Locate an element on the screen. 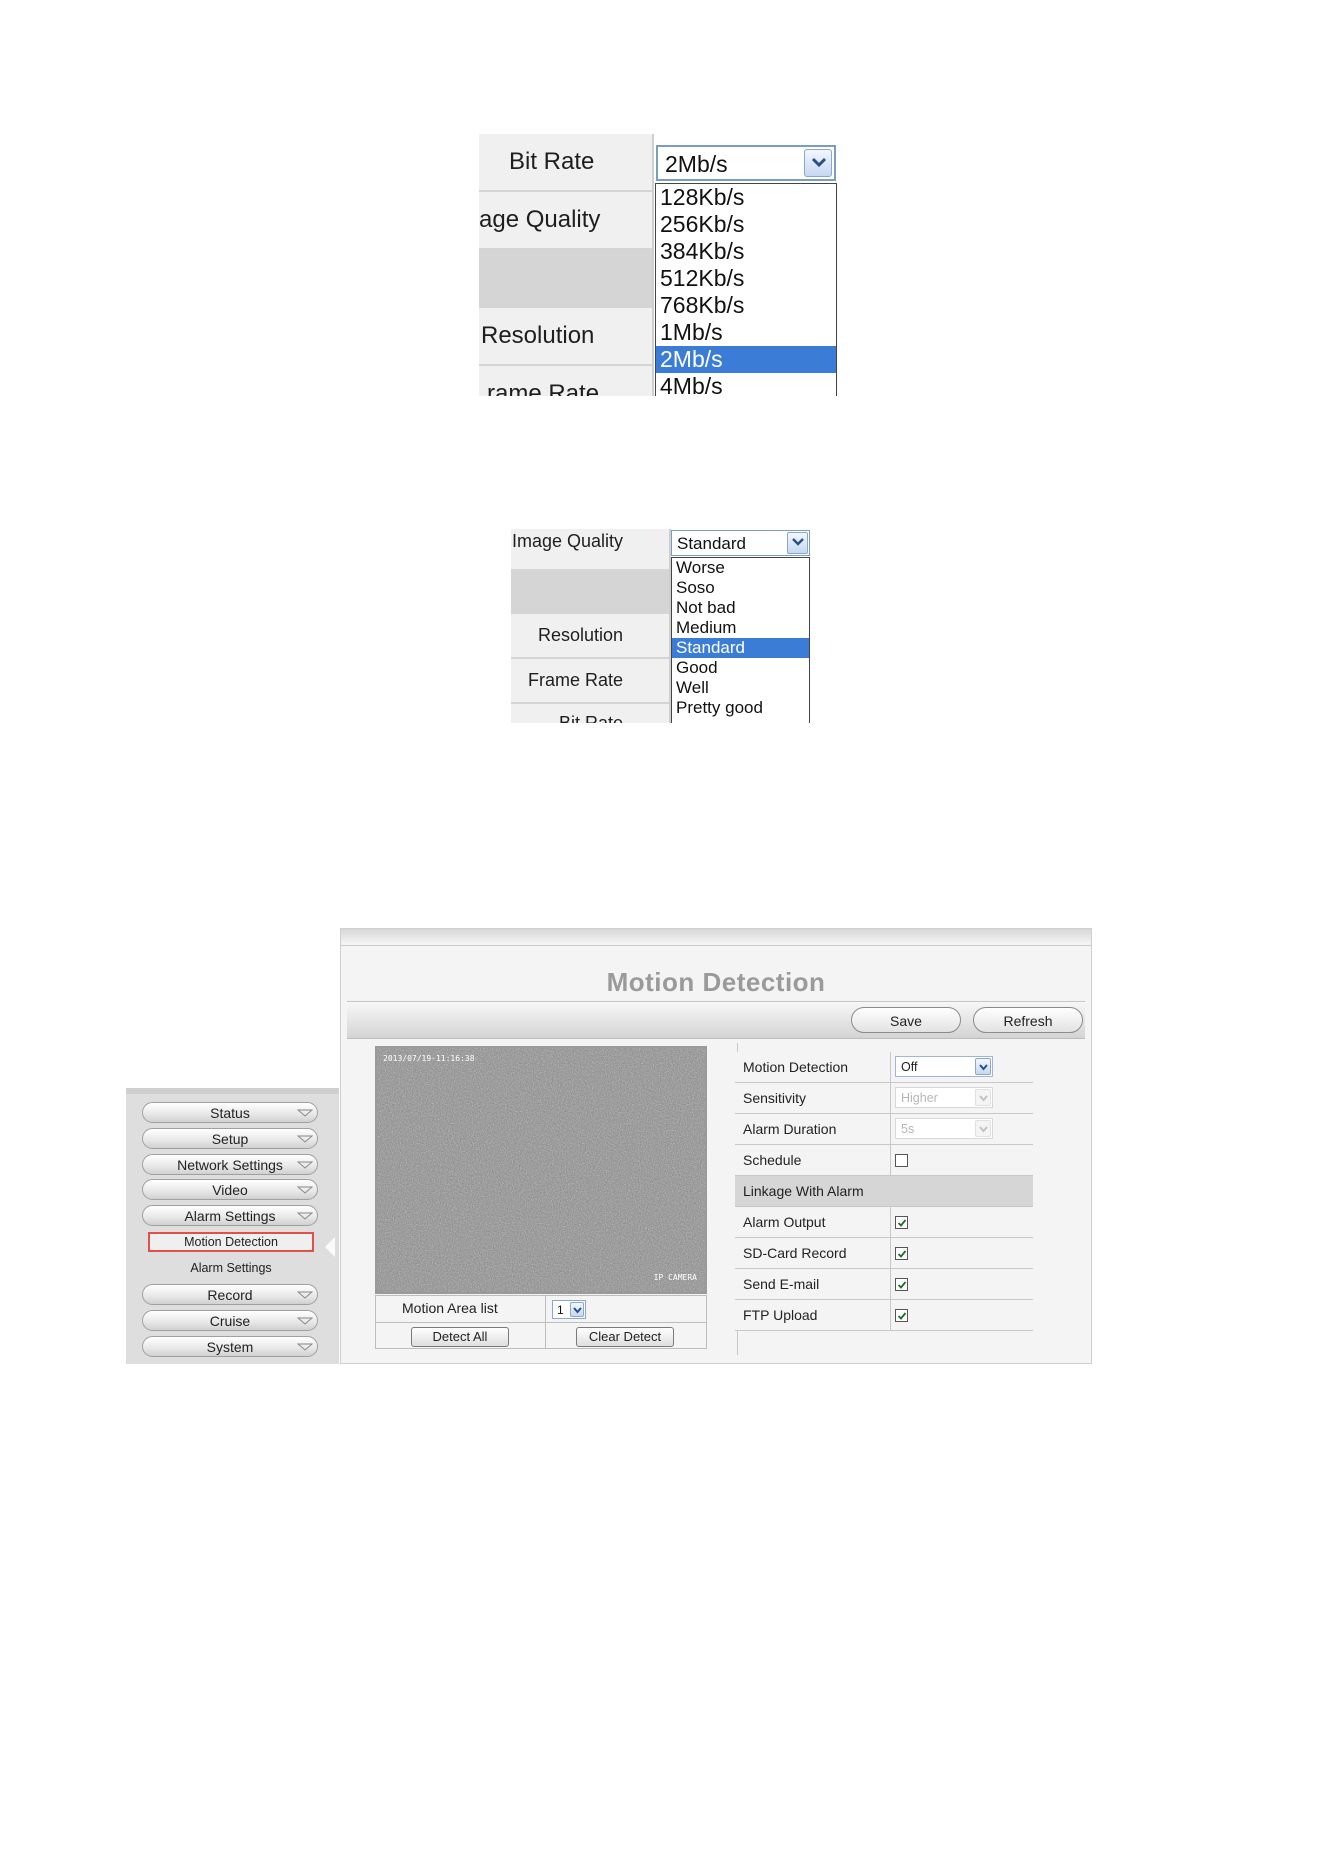  label-cell-frame-rate: Frame Rate is located at coordinates (590, 681).